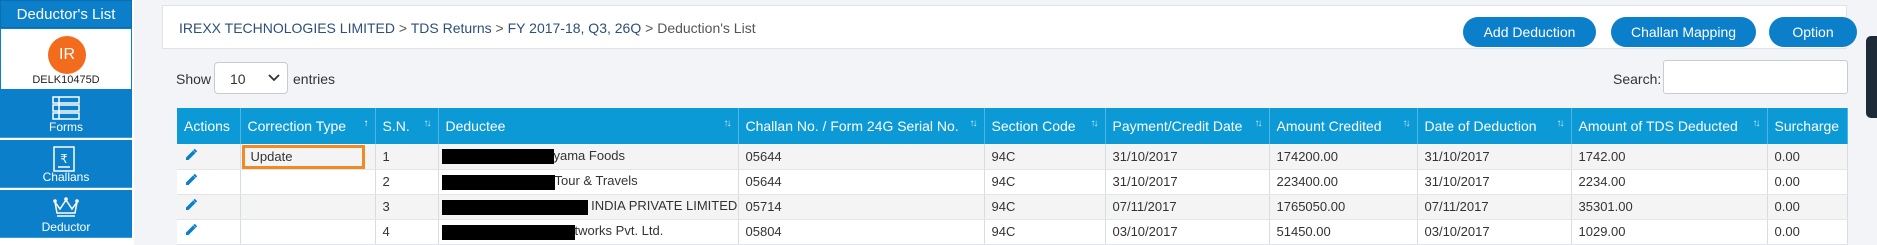 The height and width of the screenshot is (245, 1877). Describe the element at coordinates (66, 59) in the screenshot. I see `deductor-profile: IR DELK10475D` at that location.